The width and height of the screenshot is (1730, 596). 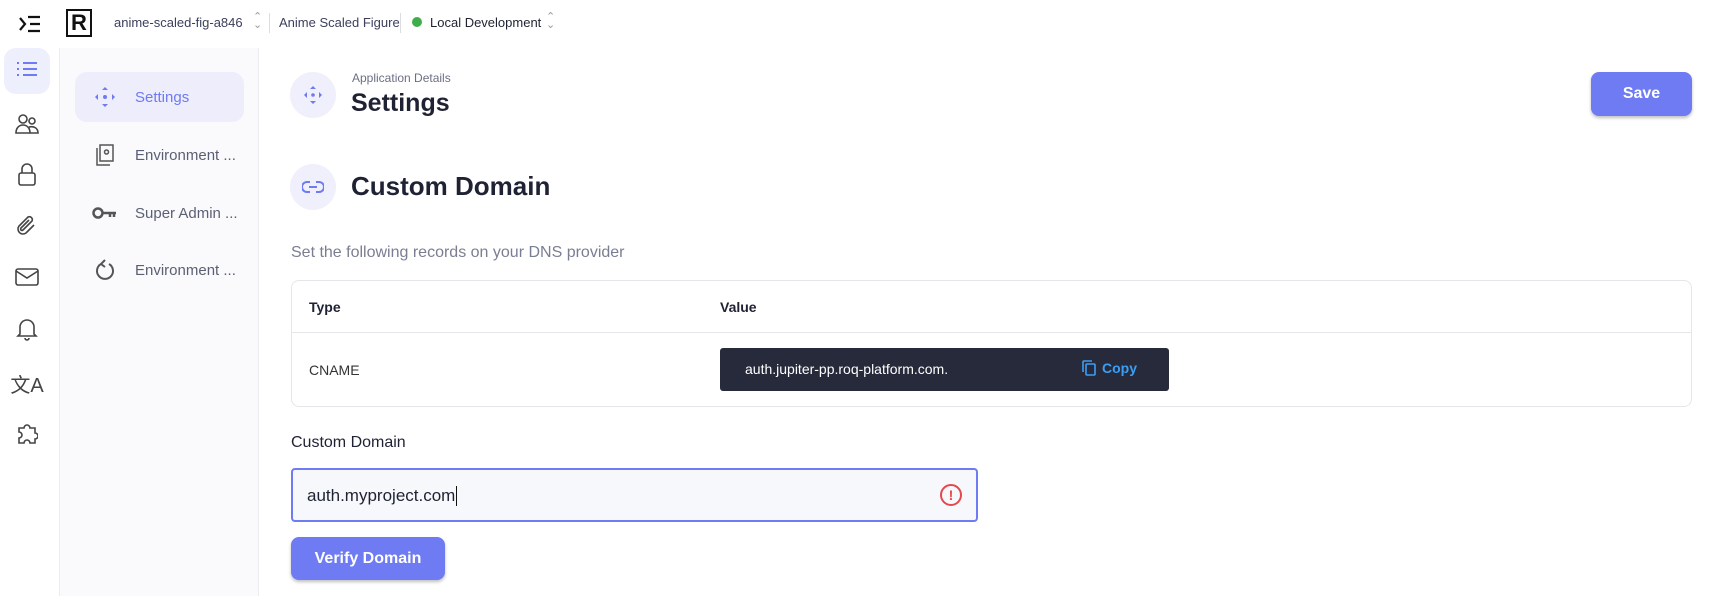 I want to click on paperclip-icon, so click(x=27, y=228).